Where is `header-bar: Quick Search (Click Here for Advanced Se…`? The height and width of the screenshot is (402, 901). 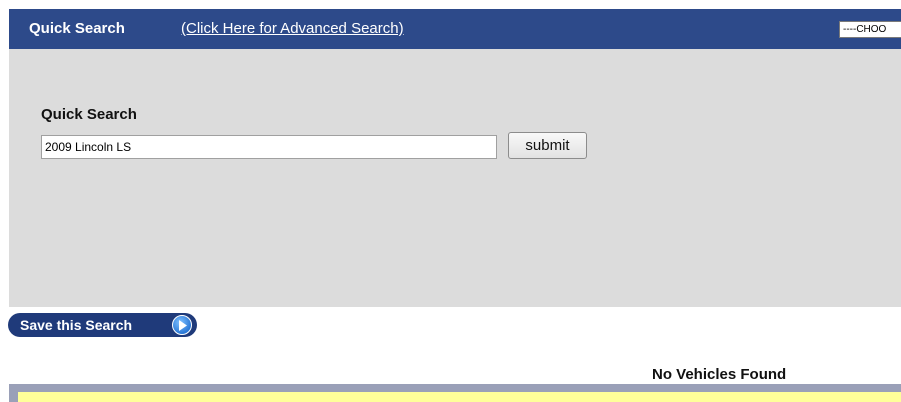
header-bar: Quick Search (Click Here for Advanced Se… is located at coordinates (455, 29).